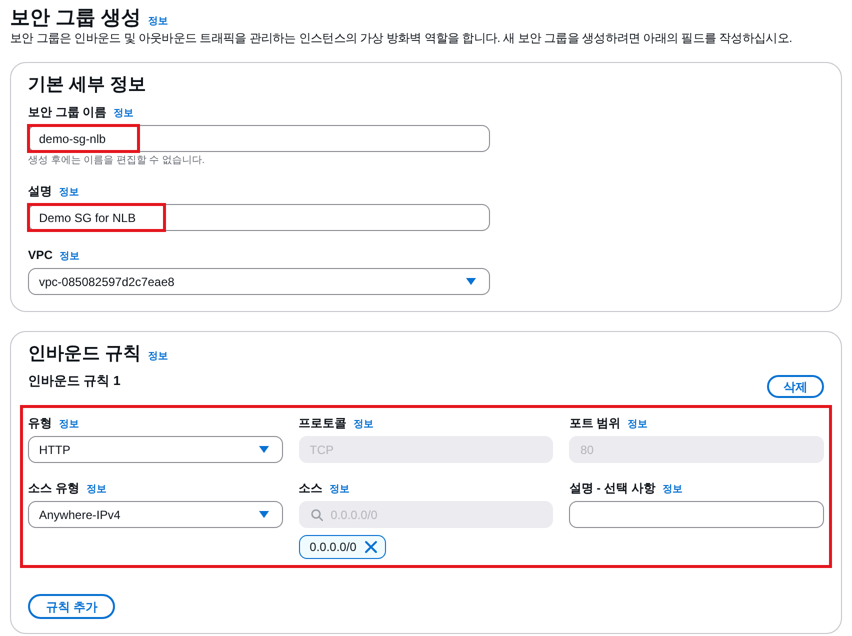  Describe the element at coordinates (117, 160) in the screenshot. I see `field-hint: 생성 후에는 이름을 편집할 수 없습니다.` at that location.